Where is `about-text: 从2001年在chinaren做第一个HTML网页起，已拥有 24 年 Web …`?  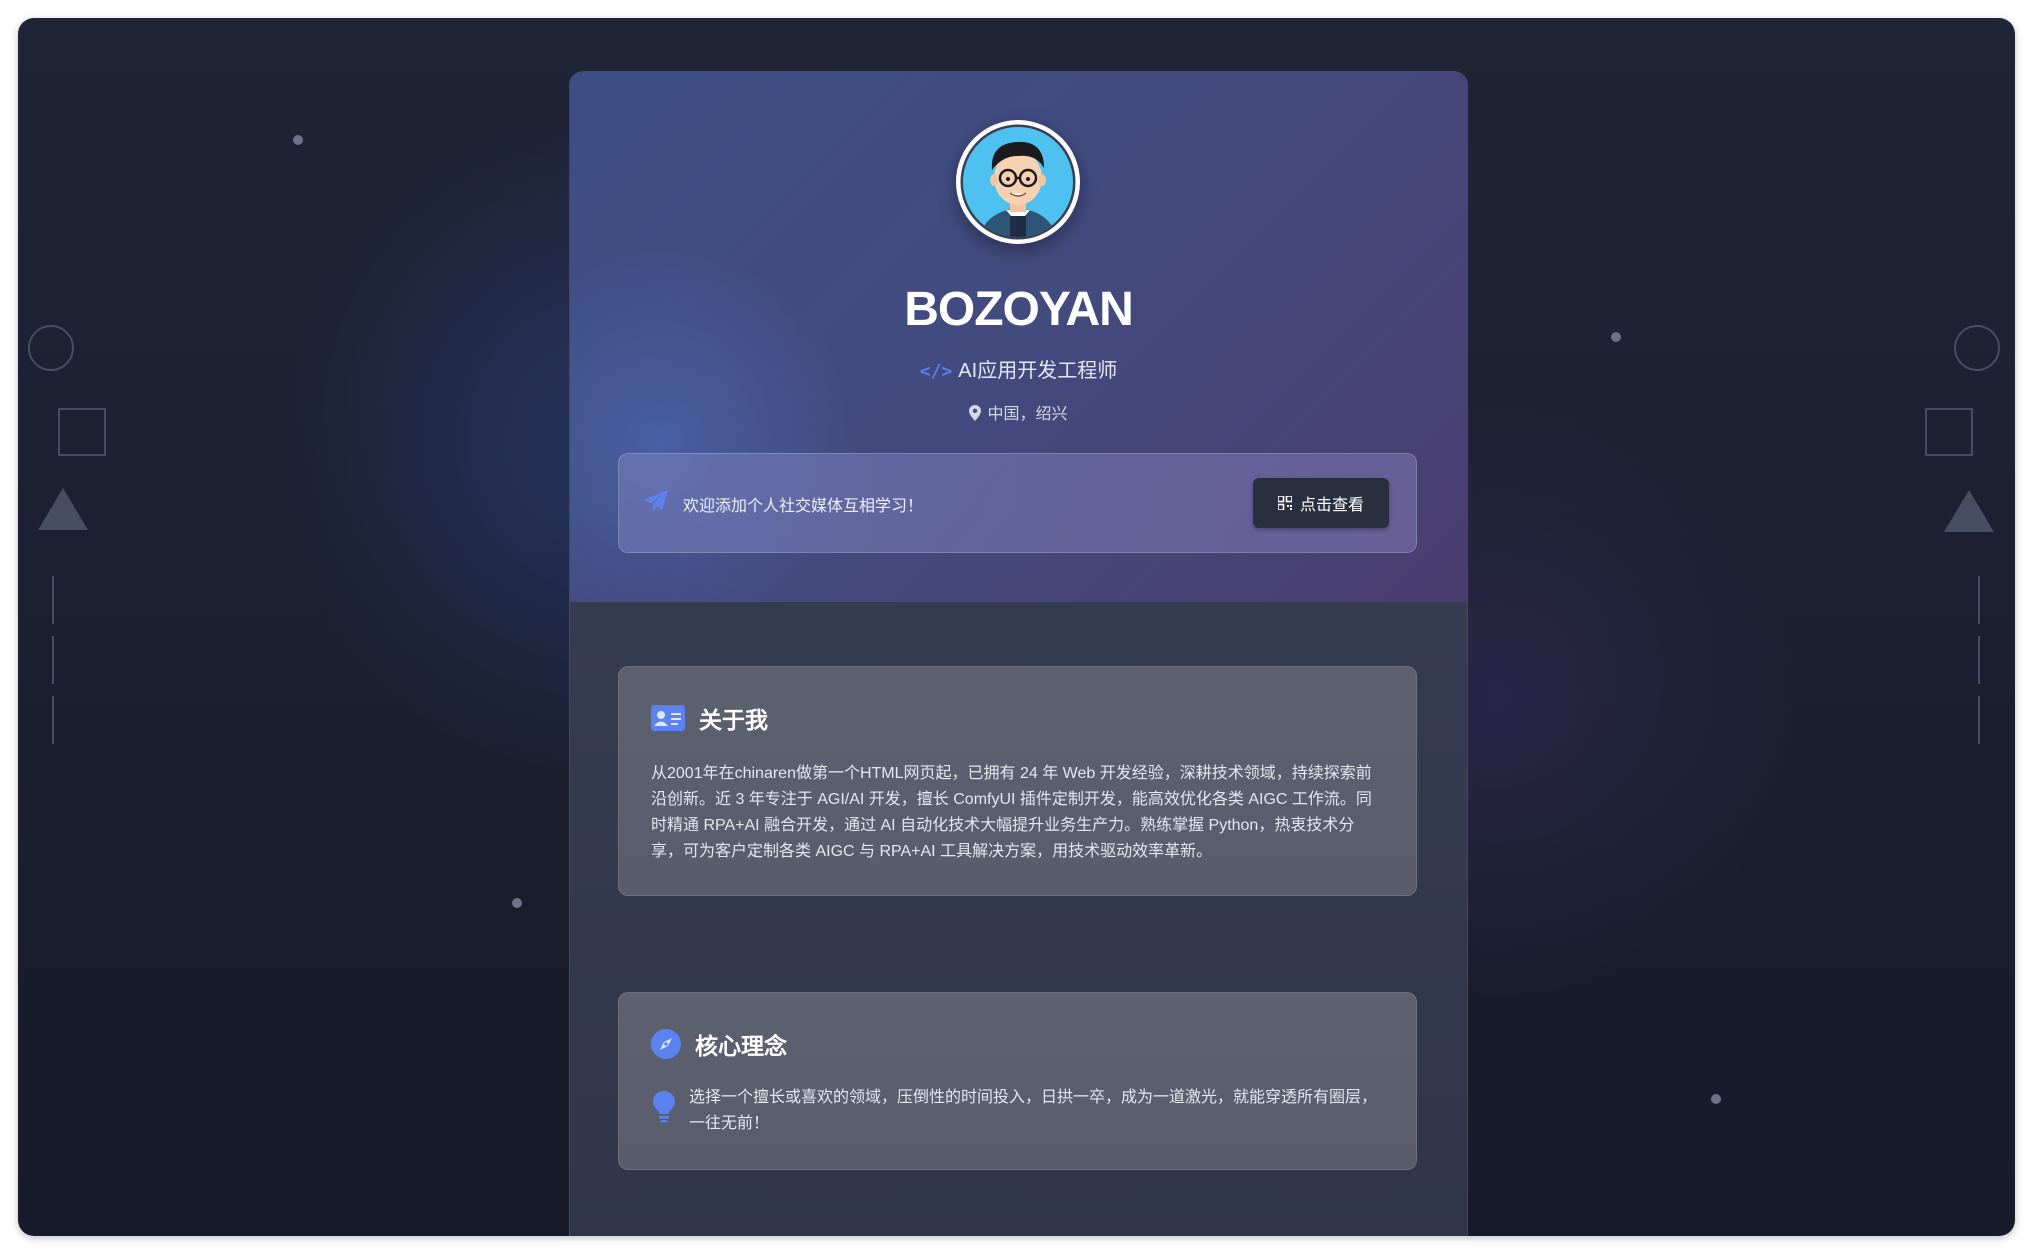 about-text: 从2001年在chinaren做第一个HTML网页起，已拥有 24 年 Web … is located at coordinates (1011, 812).